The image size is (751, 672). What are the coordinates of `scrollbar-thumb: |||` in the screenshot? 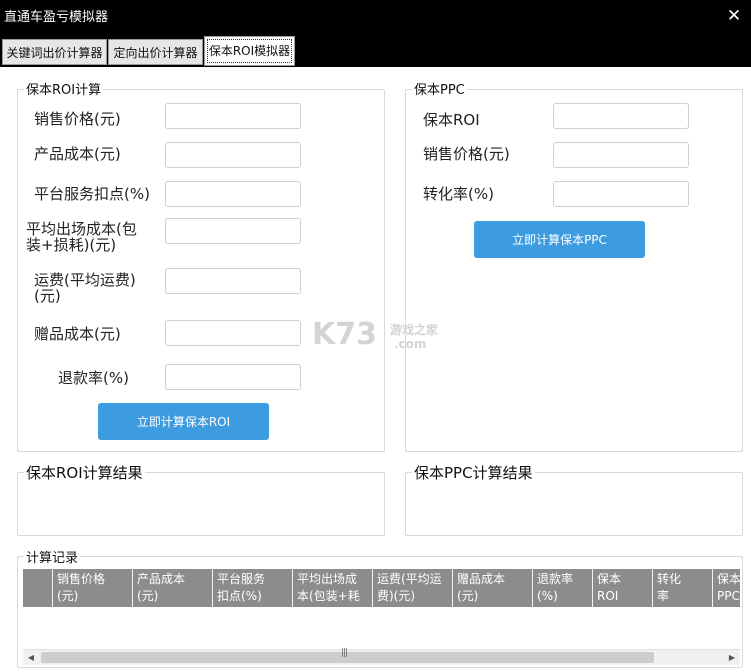 It's located at (347, 655).